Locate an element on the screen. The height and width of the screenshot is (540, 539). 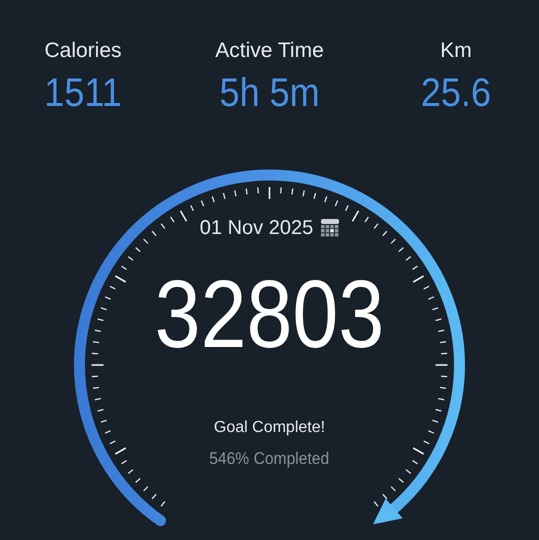
date-label: 01 Nov 2025 is located at coordinates (257, 228).